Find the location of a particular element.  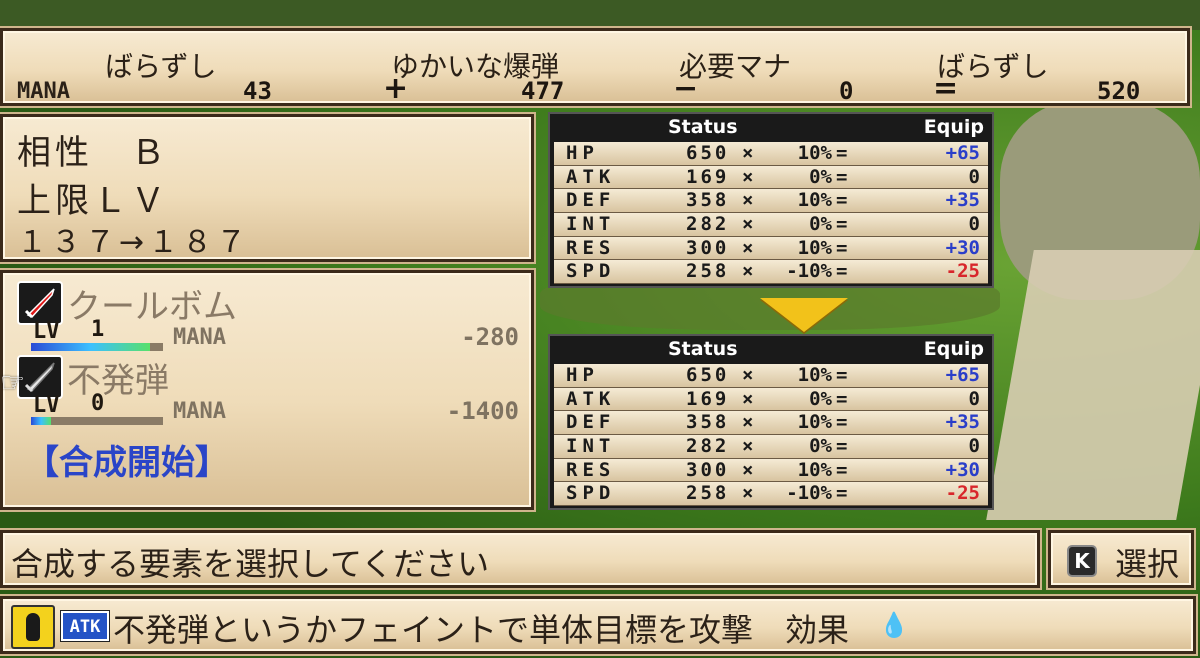

equip-header-label: Equip is located at coordinates (953, 127).